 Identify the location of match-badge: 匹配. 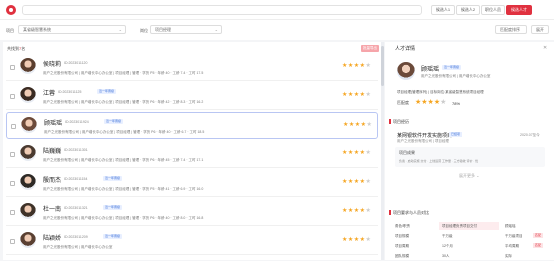
(538, 235).